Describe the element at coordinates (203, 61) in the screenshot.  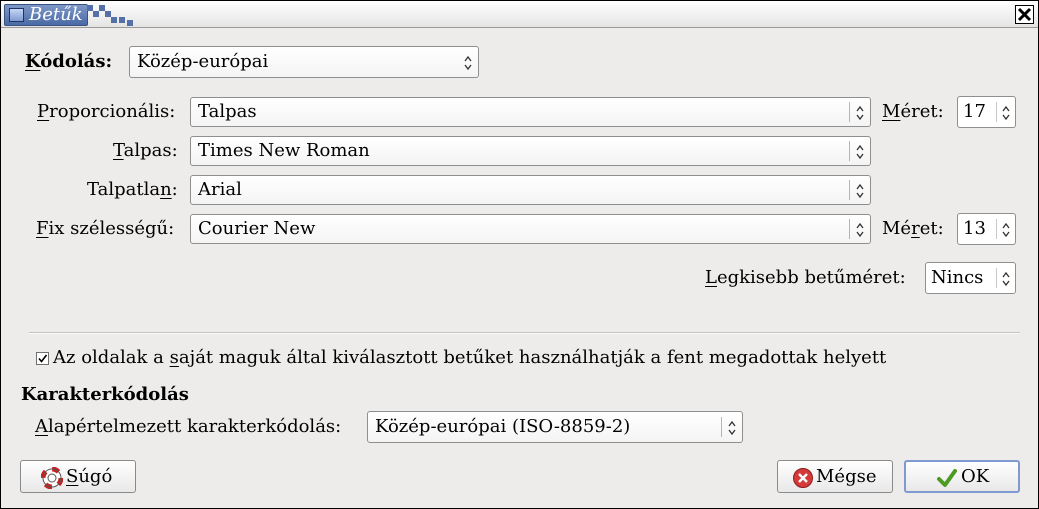
I see `encoding-value: Közép-európai` at that location.